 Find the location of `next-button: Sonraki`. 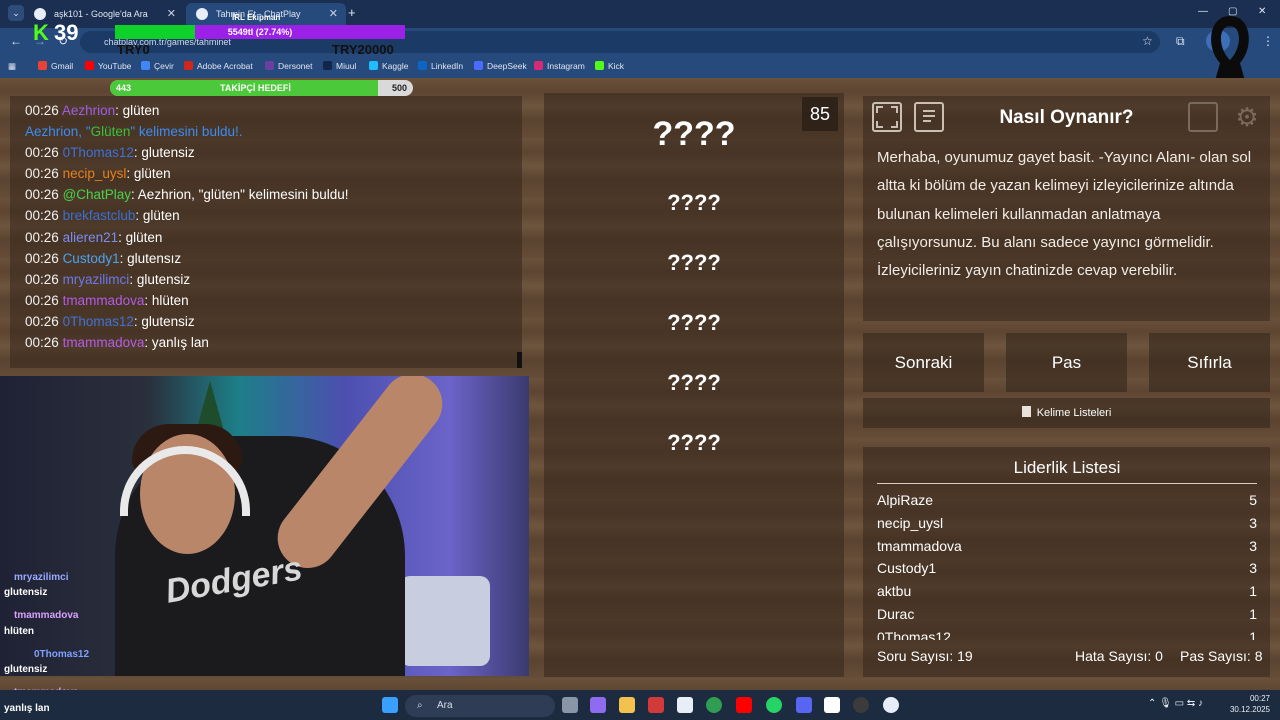

next-button: Sonraki is located at coordinates (923, 362).